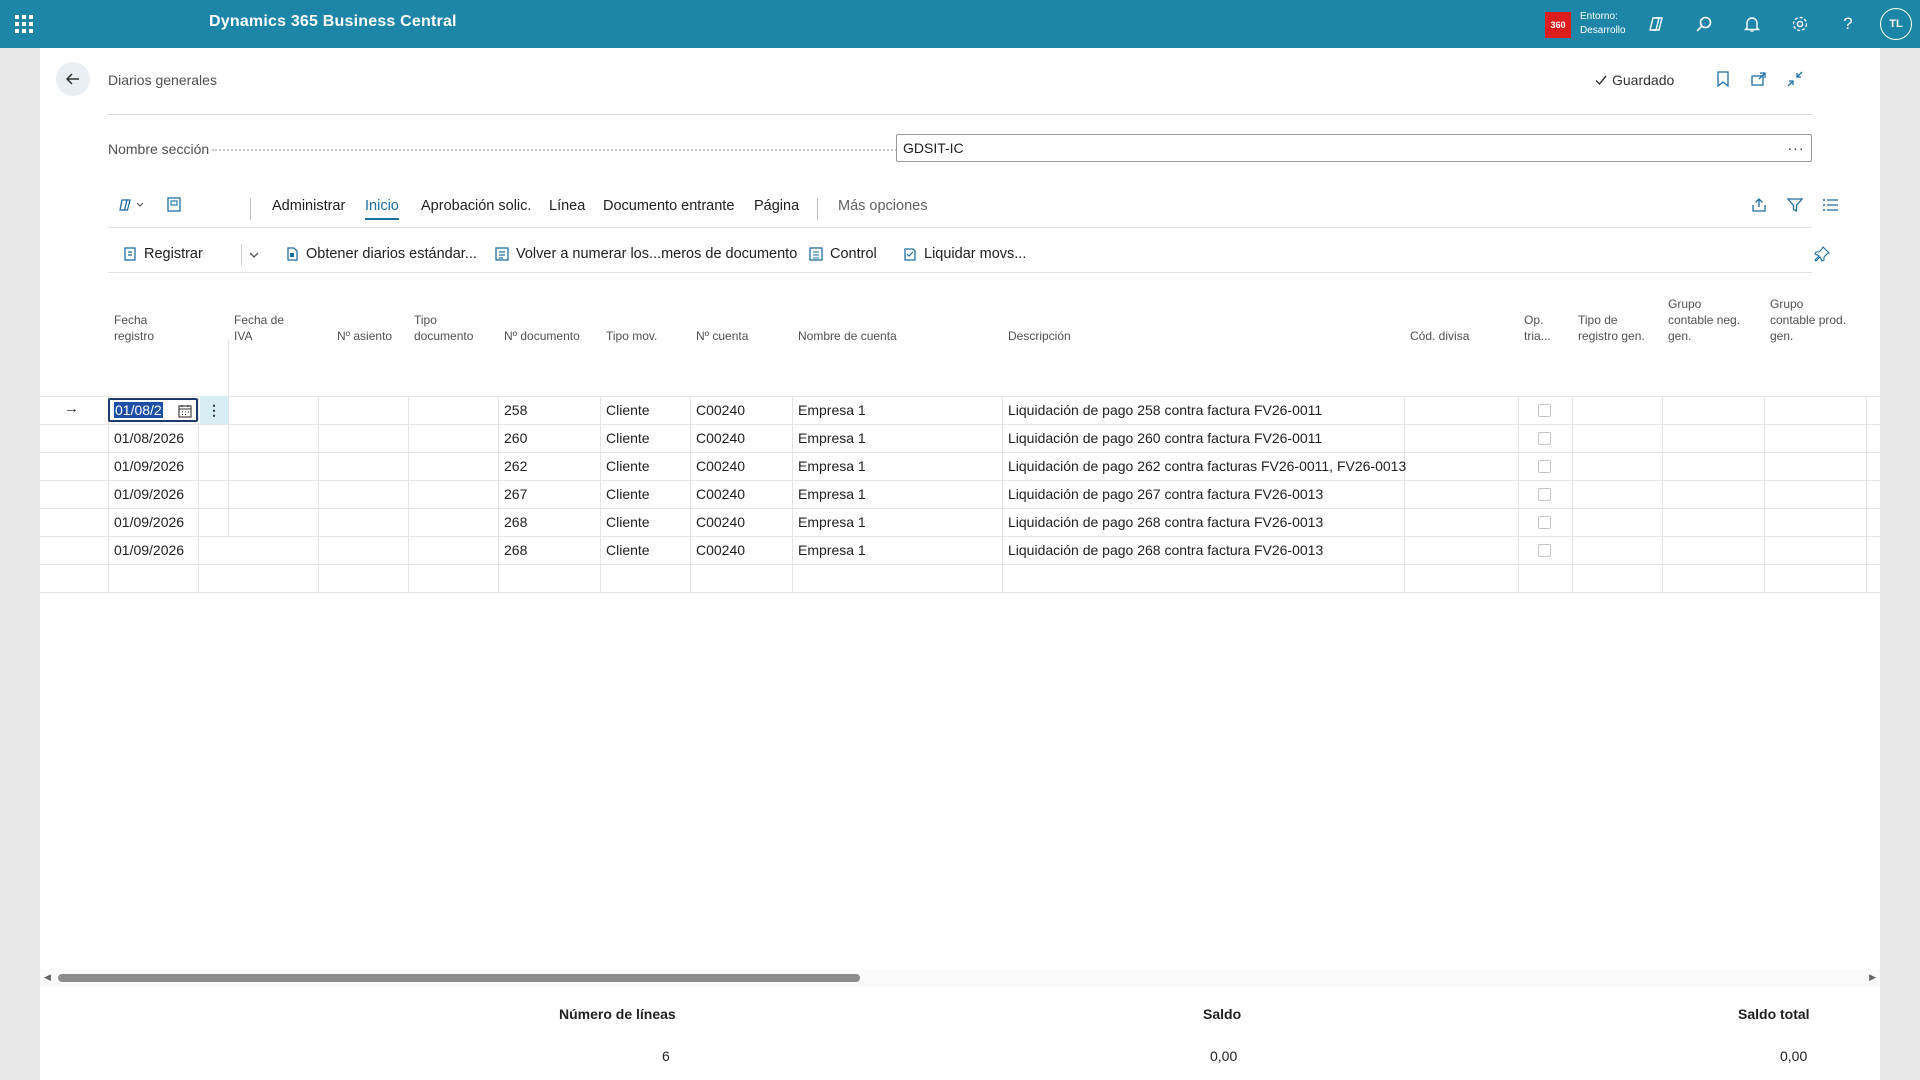 This screenshot has width=1920, height=1080. I want to click on filter-icon, so click(1795, 207).